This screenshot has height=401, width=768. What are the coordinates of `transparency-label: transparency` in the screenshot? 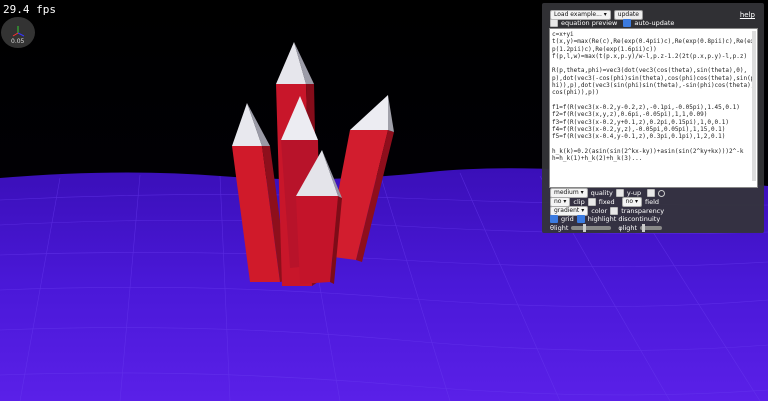 It's located at (643, 211).